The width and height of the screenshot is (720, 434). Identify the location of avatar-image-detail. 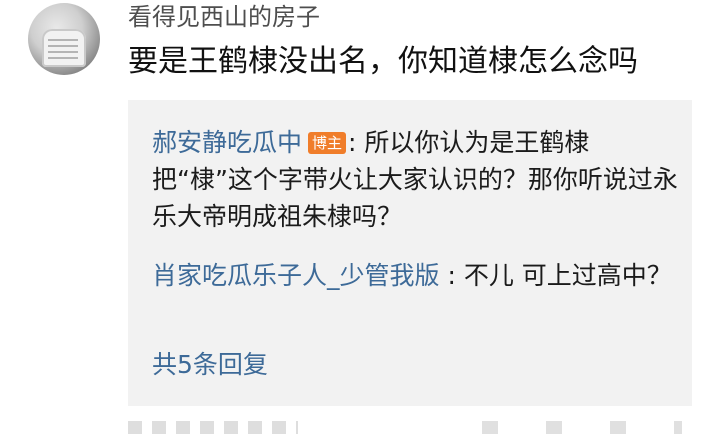
(63, 48).